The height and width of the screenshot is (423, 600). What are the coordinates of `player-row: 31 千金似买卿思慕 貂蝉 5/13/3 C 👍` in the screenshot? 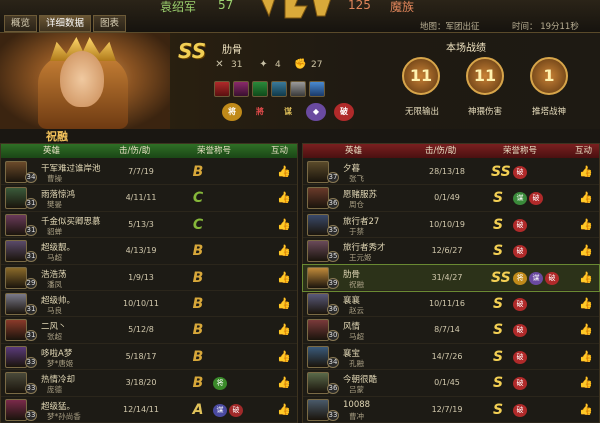 It's located at (149, 225).